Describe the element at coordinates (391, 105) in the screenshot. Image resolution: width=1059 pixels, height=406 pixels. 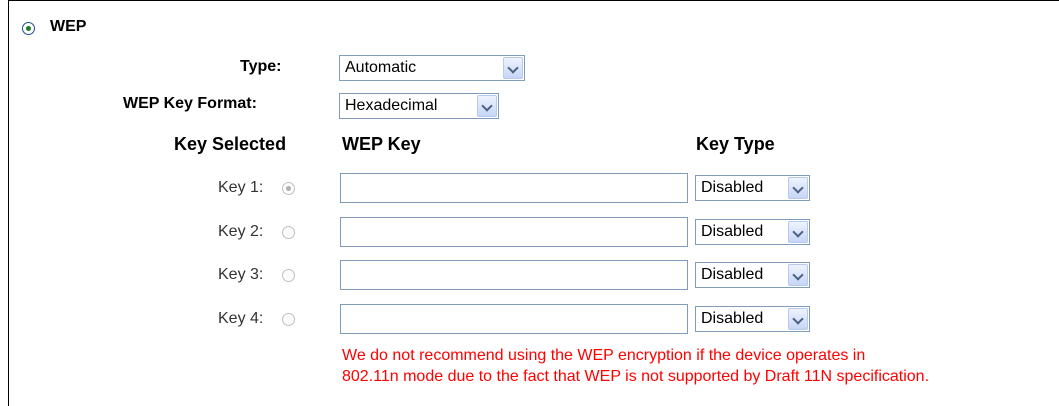
I see `key-format-select-value: Hexadecimal` at that location.